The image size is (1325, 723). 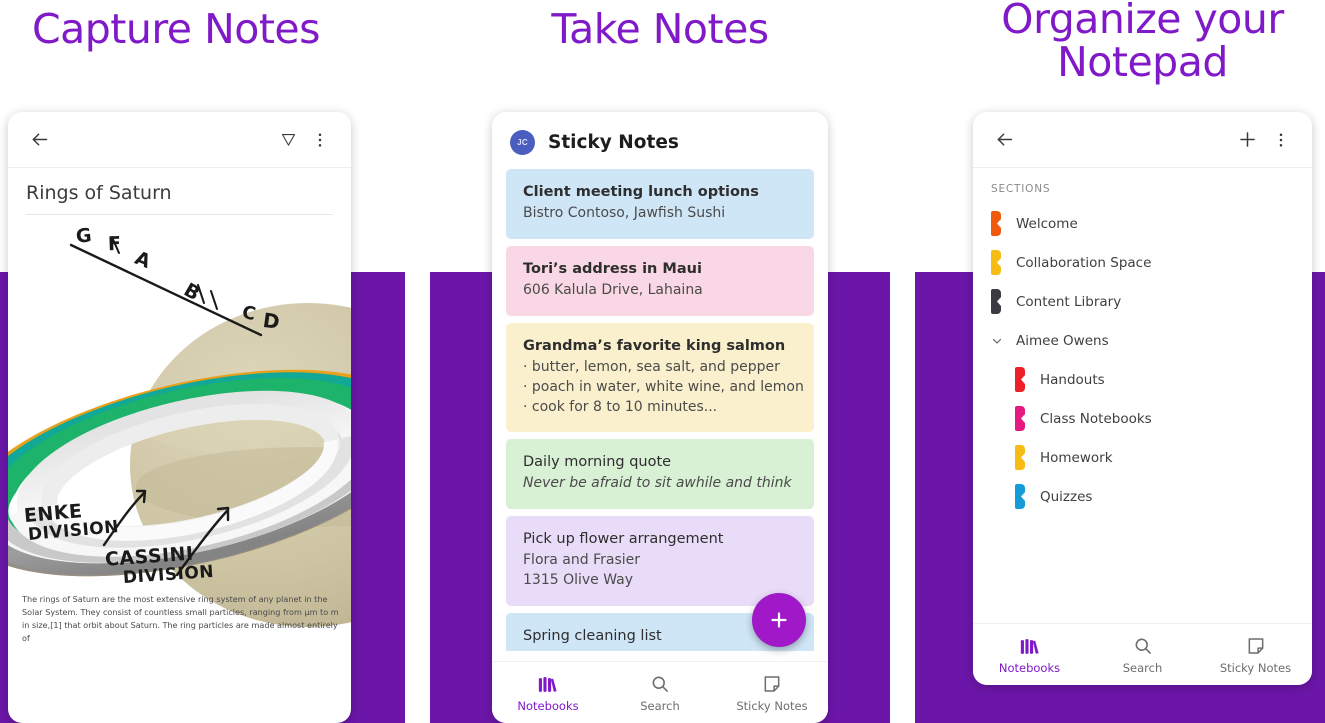 I want to click on annotation-cassini-division: CASSINI DIVISION, so click(x=159, y=566).